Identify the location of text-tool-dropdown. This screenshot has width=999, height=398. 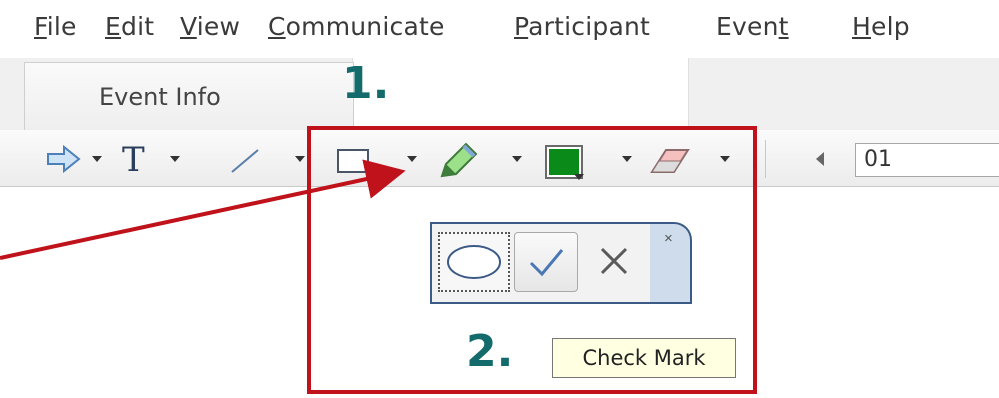
(175, 159).